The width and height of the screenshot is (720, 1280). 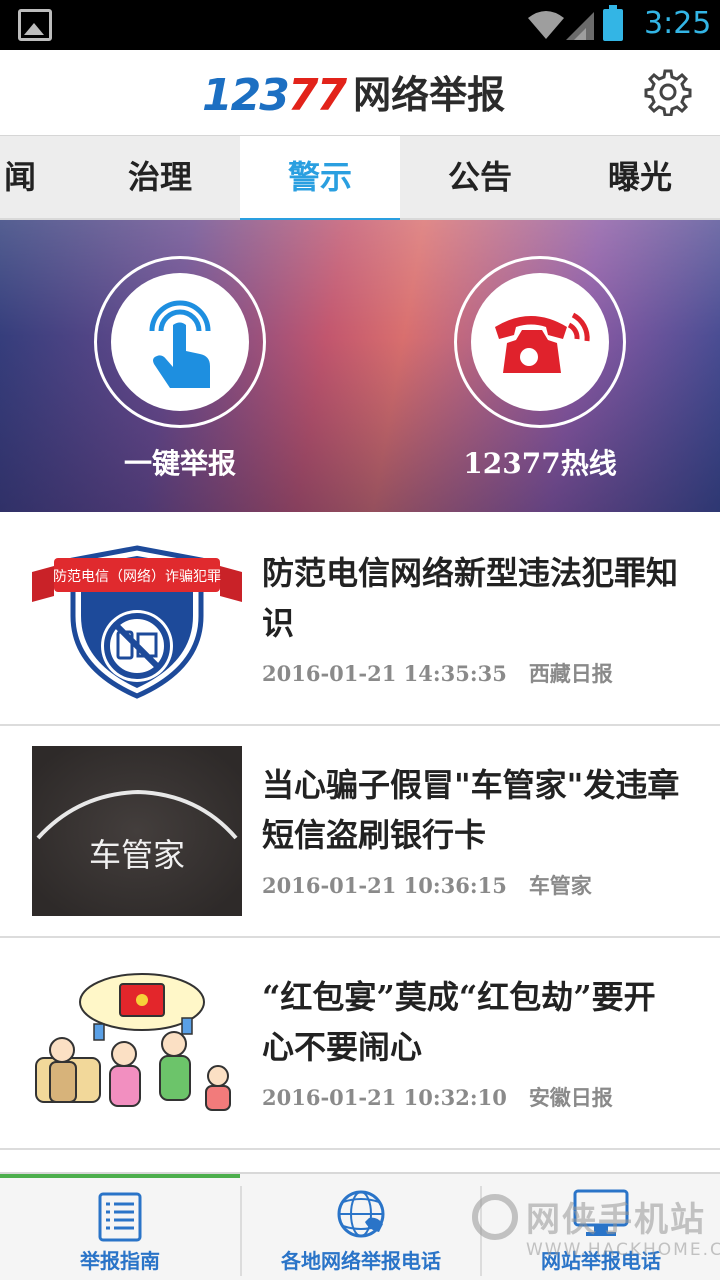 What do you see at coordinates (472, 1022) in the screenshot?
I see `news-title: “红包宴”莫成“红包劫”要开心不要闹心` at bounding box center [472, 1022].